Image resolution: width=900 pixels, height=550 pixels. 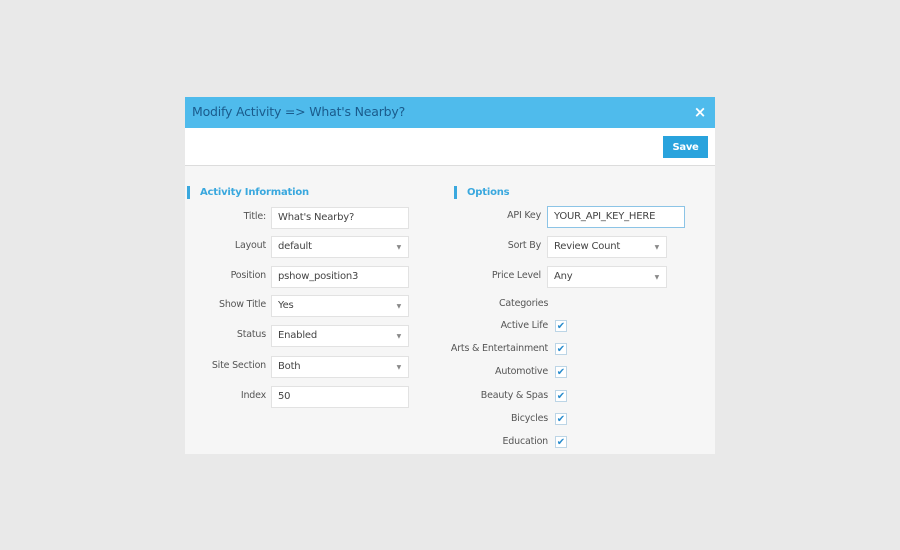 What do you see at coordinates (248, 275) in the screenshot?
I see `position-label: Position` at bounding box center [248, 275].